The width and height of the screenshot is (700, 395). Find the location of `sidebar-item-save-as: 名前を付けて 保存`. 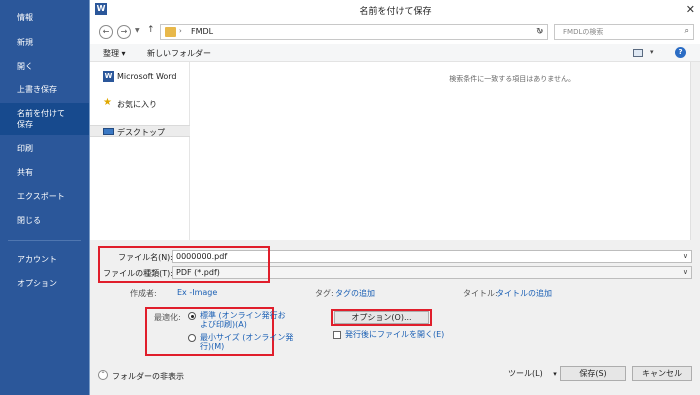

sidebar-item-save-as: 名前を付けて 保存 is located at coordinates (44, 119).